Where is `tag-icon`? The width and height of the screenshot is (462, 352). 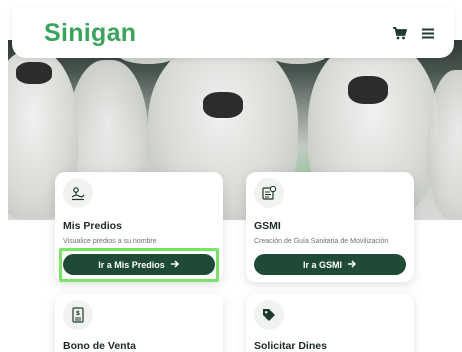
tag-icon is located at coordinates (269, 315).